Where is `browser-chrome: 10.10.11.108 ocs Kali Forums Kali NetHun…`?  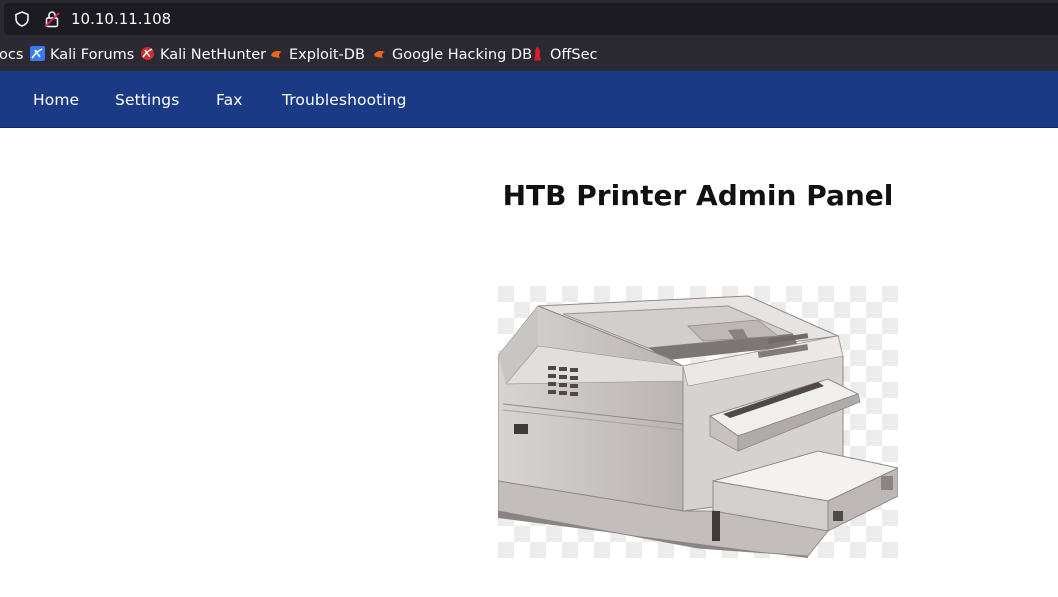 browser-chrome: 10.10.11.108 ocs Kali Forums Kali NetHun… is located at coordinates (529, 35).